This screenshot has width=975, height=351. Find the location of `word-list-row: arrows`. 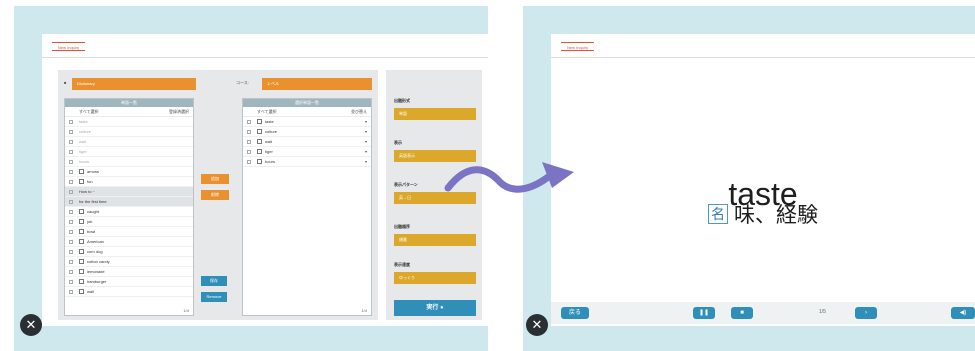

word-list-row: arrows is located at coordinates (129, 172).